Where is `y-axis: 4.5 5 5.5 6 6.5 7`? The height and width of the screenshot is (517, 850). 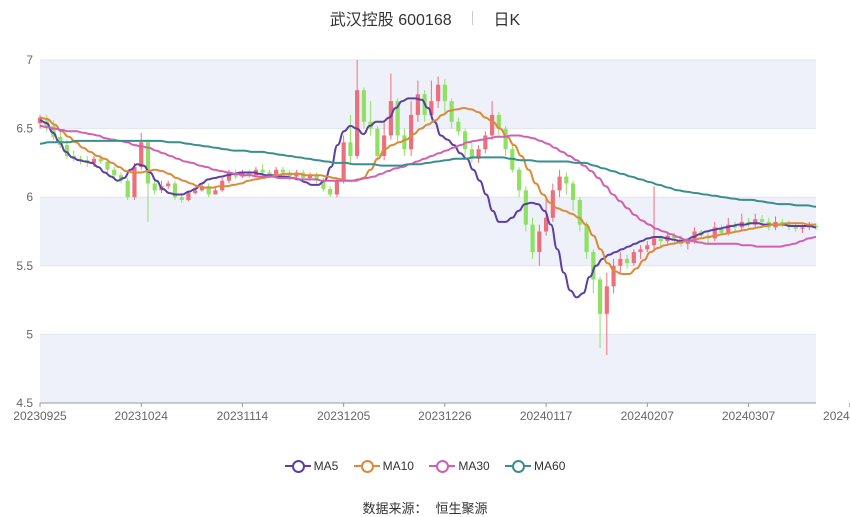 y-axis: 4.5 5 5.5 6 6.5 7 is located at coordinates (24, 231).